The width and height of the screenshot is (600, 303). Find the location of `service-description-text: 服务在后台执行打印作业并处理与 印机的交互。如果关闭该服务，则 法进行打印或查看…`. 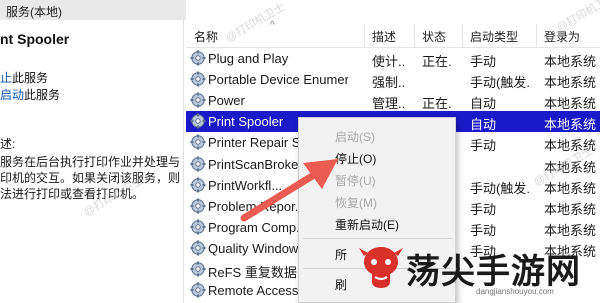

service-description-text: 服务在后台执行打印作业并处理与 印机的交互。如果关闭该服务，则 法进行打印或查看… is located at coordinates (92, 178).